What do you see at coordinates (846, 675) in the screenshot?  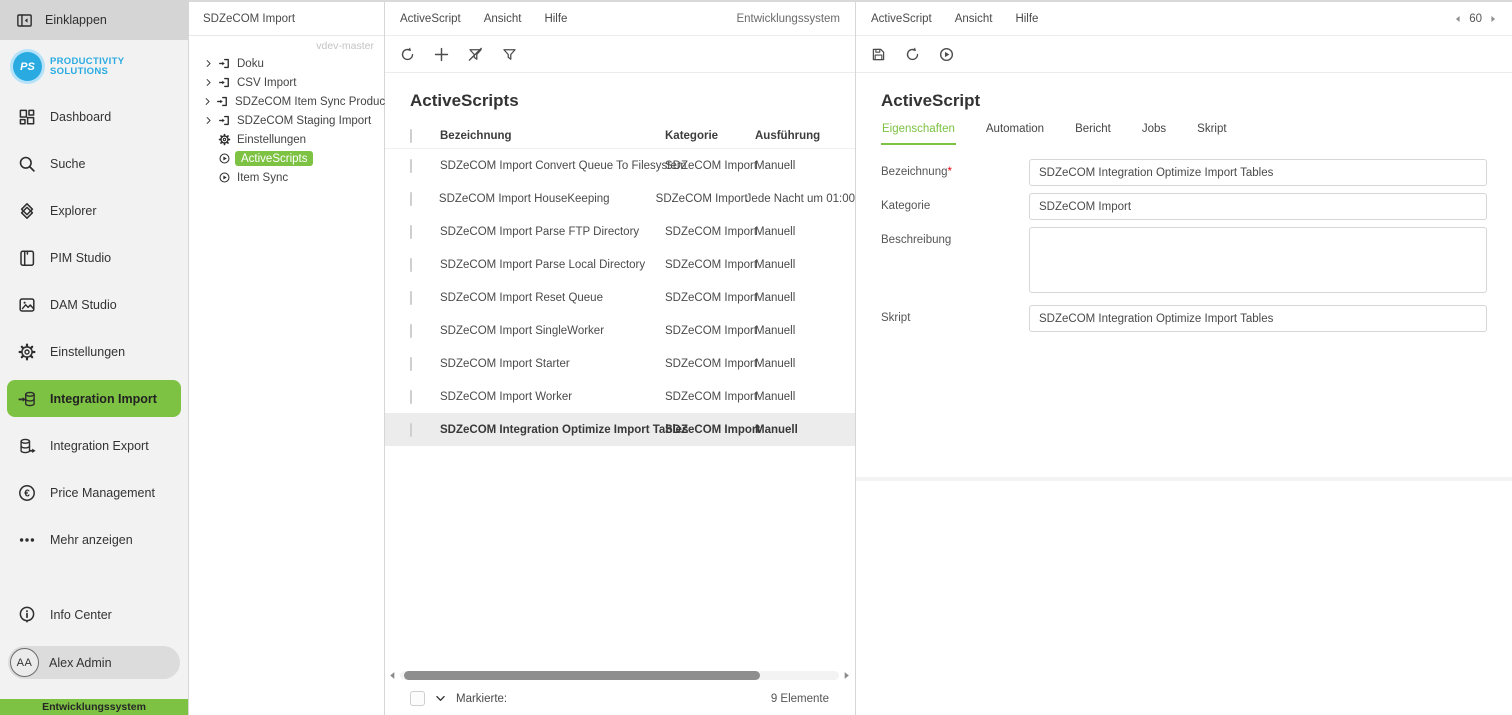 I see `scroll-right-button` at bounding box center [846, 675].